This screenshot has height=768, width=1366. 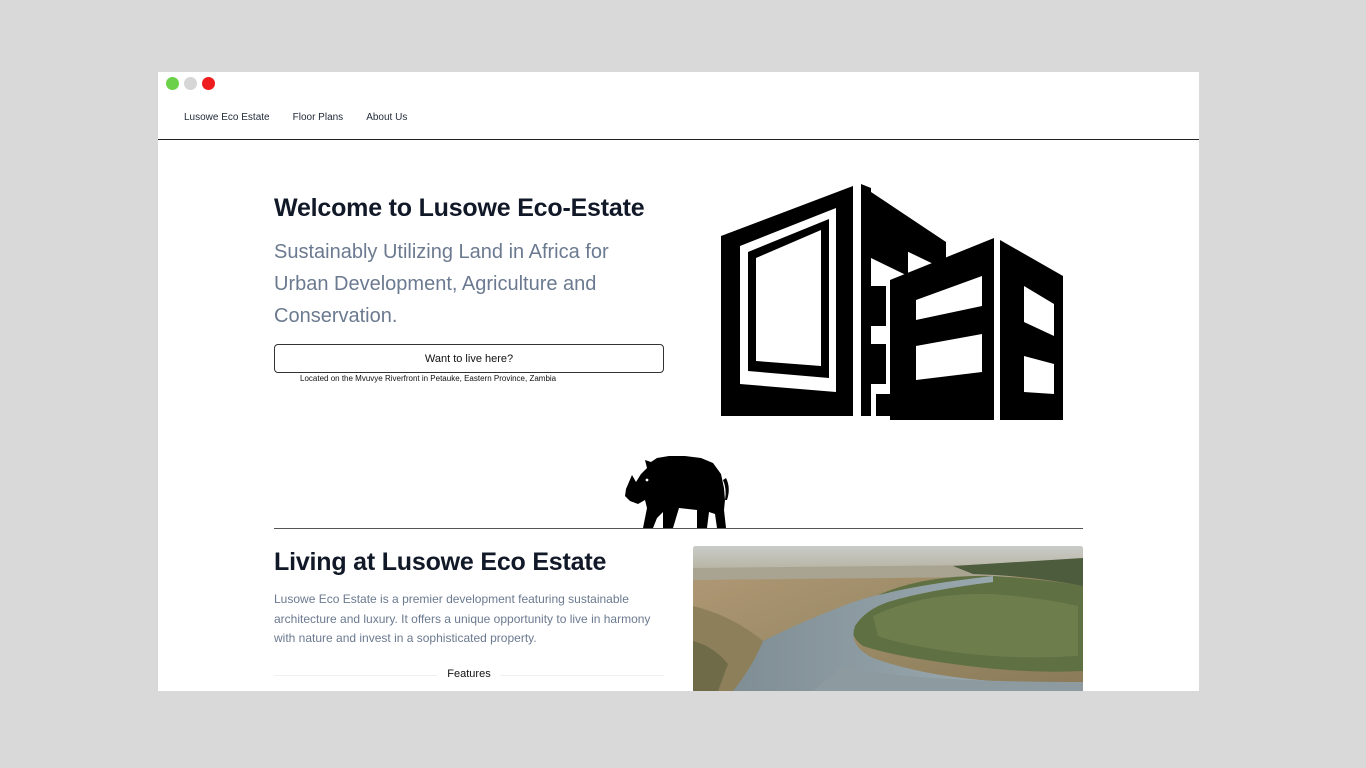 I want to click on nav-link-home: Lusowe Eco Estate, so click(x=227, y=117).